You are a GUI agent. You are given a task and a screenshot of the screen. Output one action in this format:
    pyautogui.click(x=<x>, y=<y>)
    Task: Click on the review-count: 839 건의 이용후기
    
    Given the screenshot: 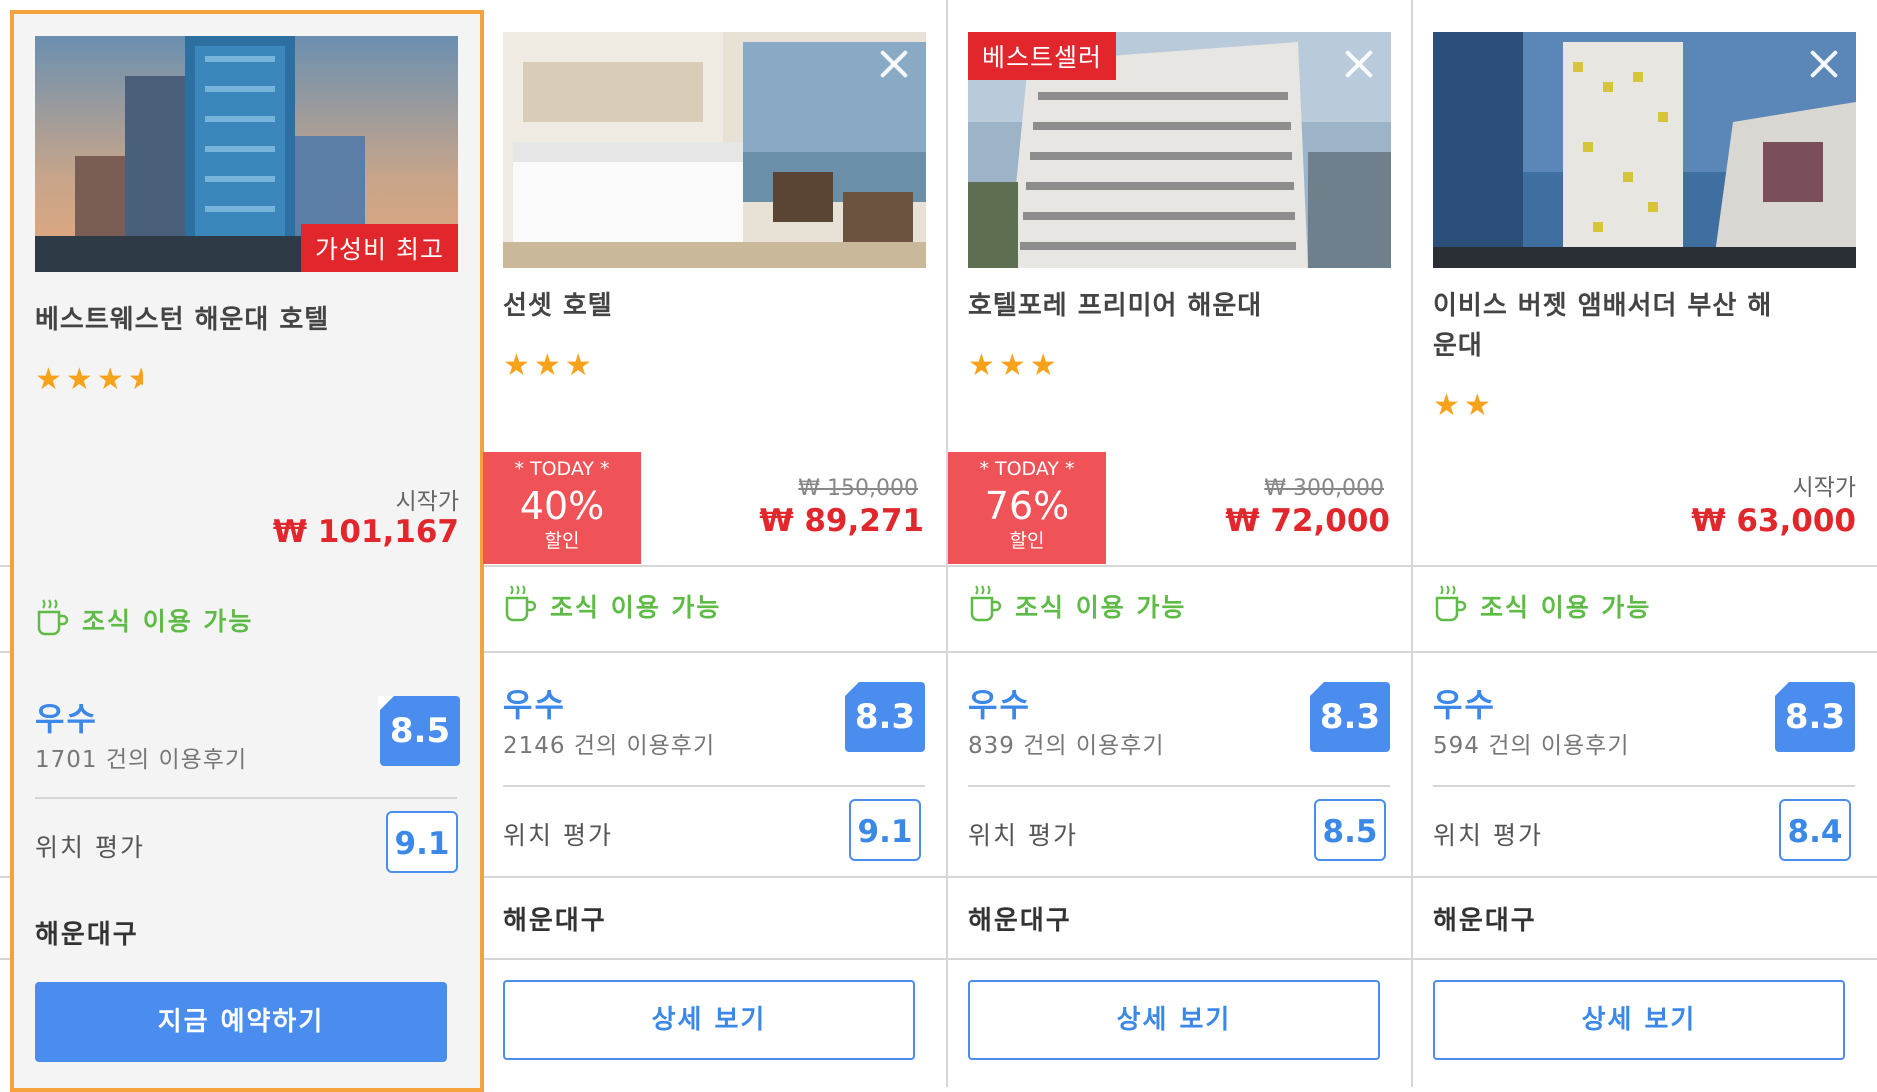 What is the action you would take?
    pyautogui.click(x=1066, y=743)
    